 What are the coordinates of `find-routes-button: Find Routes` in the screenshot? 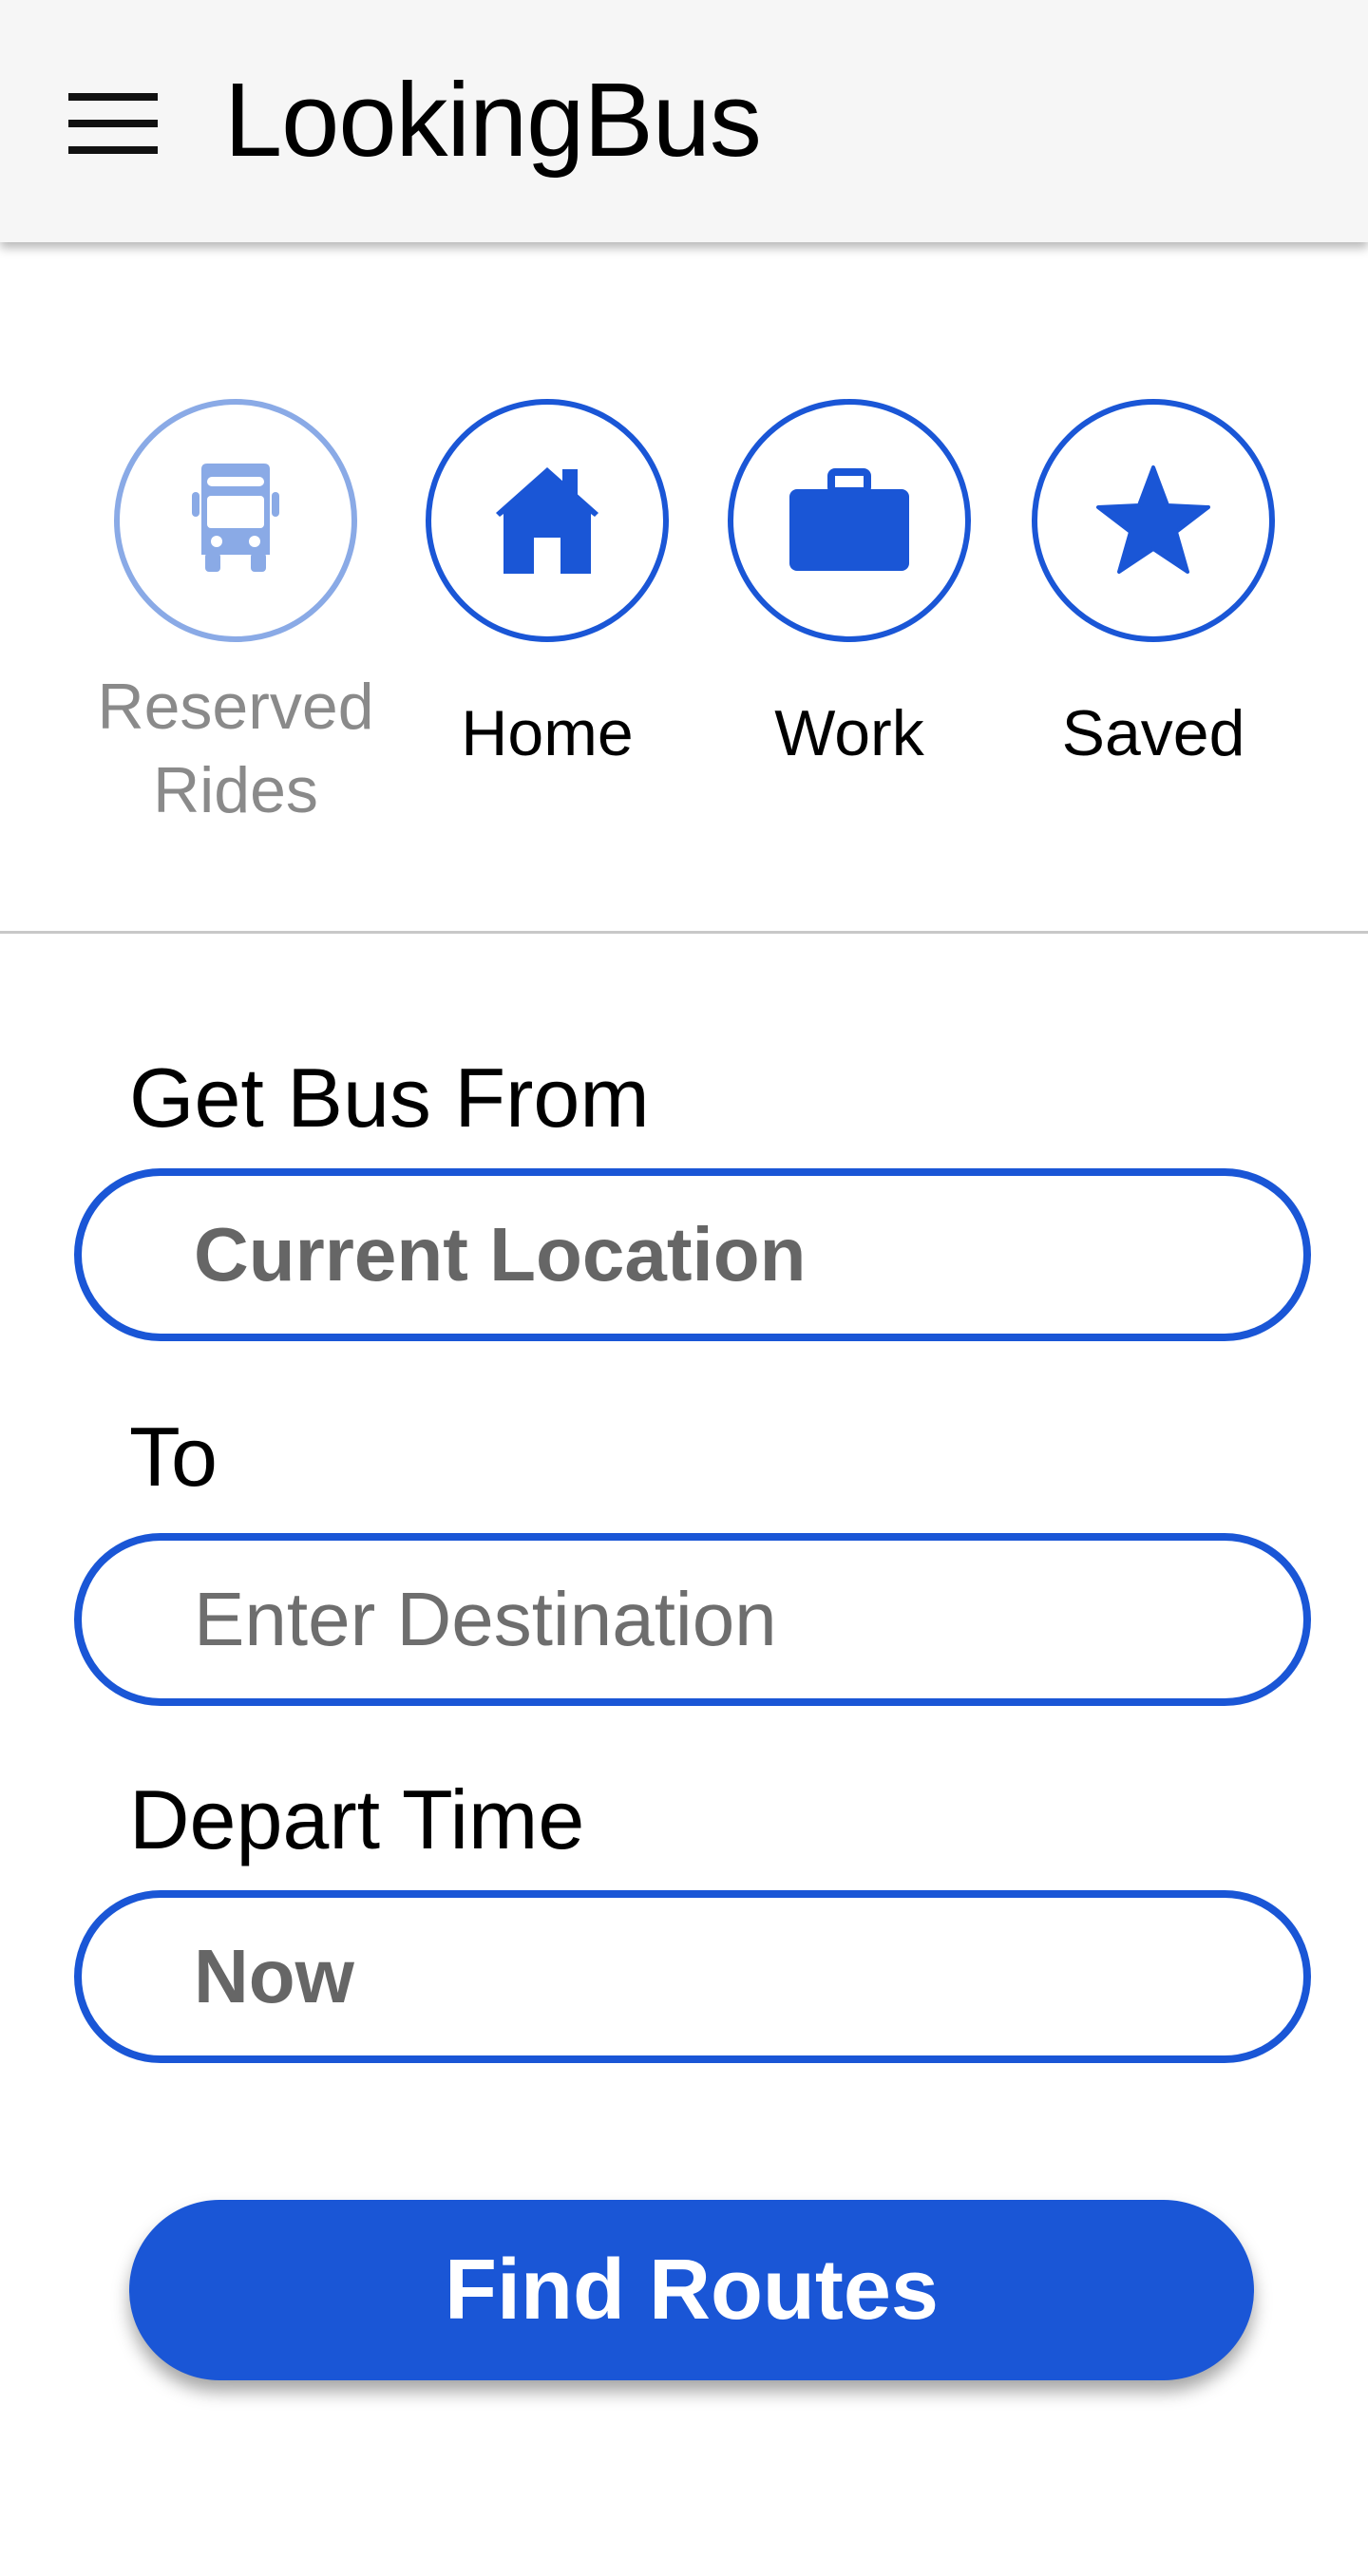 It's located at (691, 2290).